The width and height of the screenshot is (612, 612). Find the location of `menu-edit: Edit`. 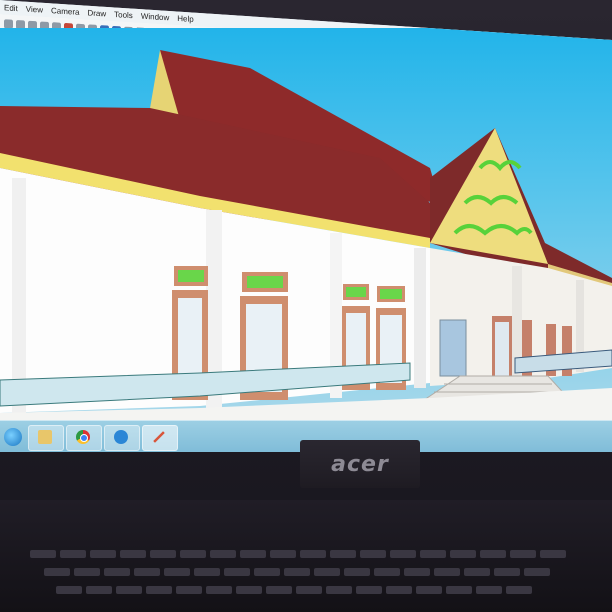

menu-edit: Edit is located at coordinates (11, 8).